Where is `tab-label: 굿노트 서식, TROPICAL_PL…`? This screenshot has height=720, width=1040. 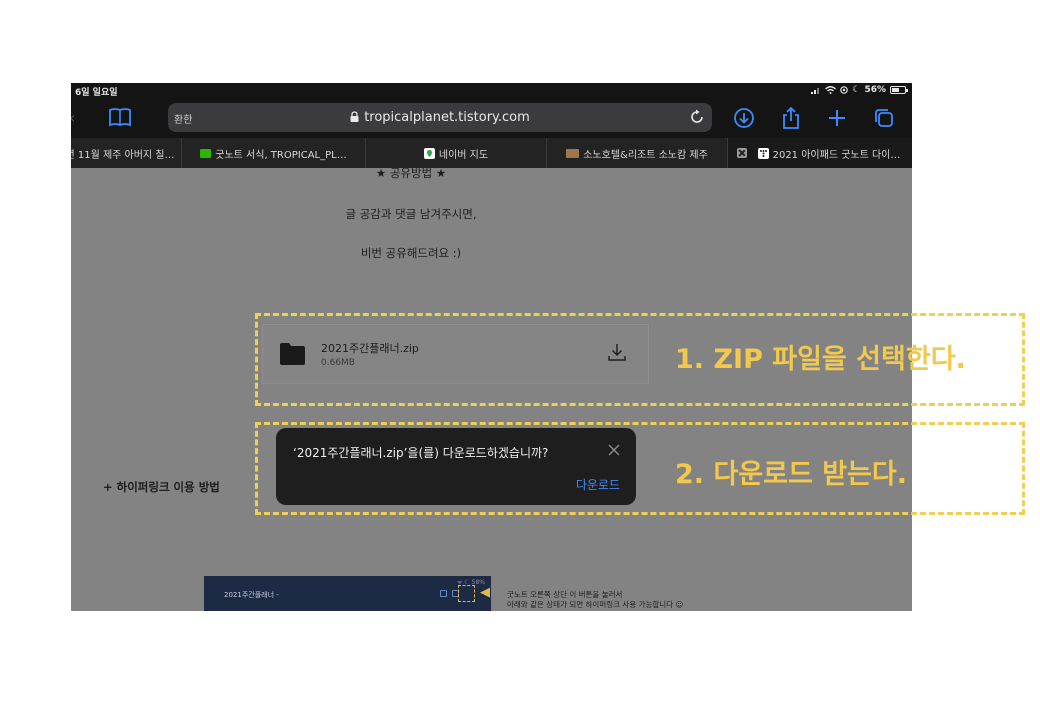 tab-label: 굿노트 서식, TROPICAL_PL… is located at coordinates (281, 155).